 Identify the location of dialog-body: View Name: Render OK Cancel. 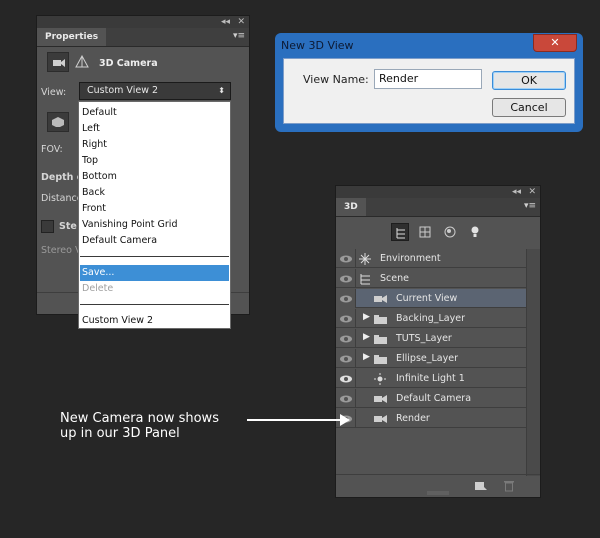
(429, 91).